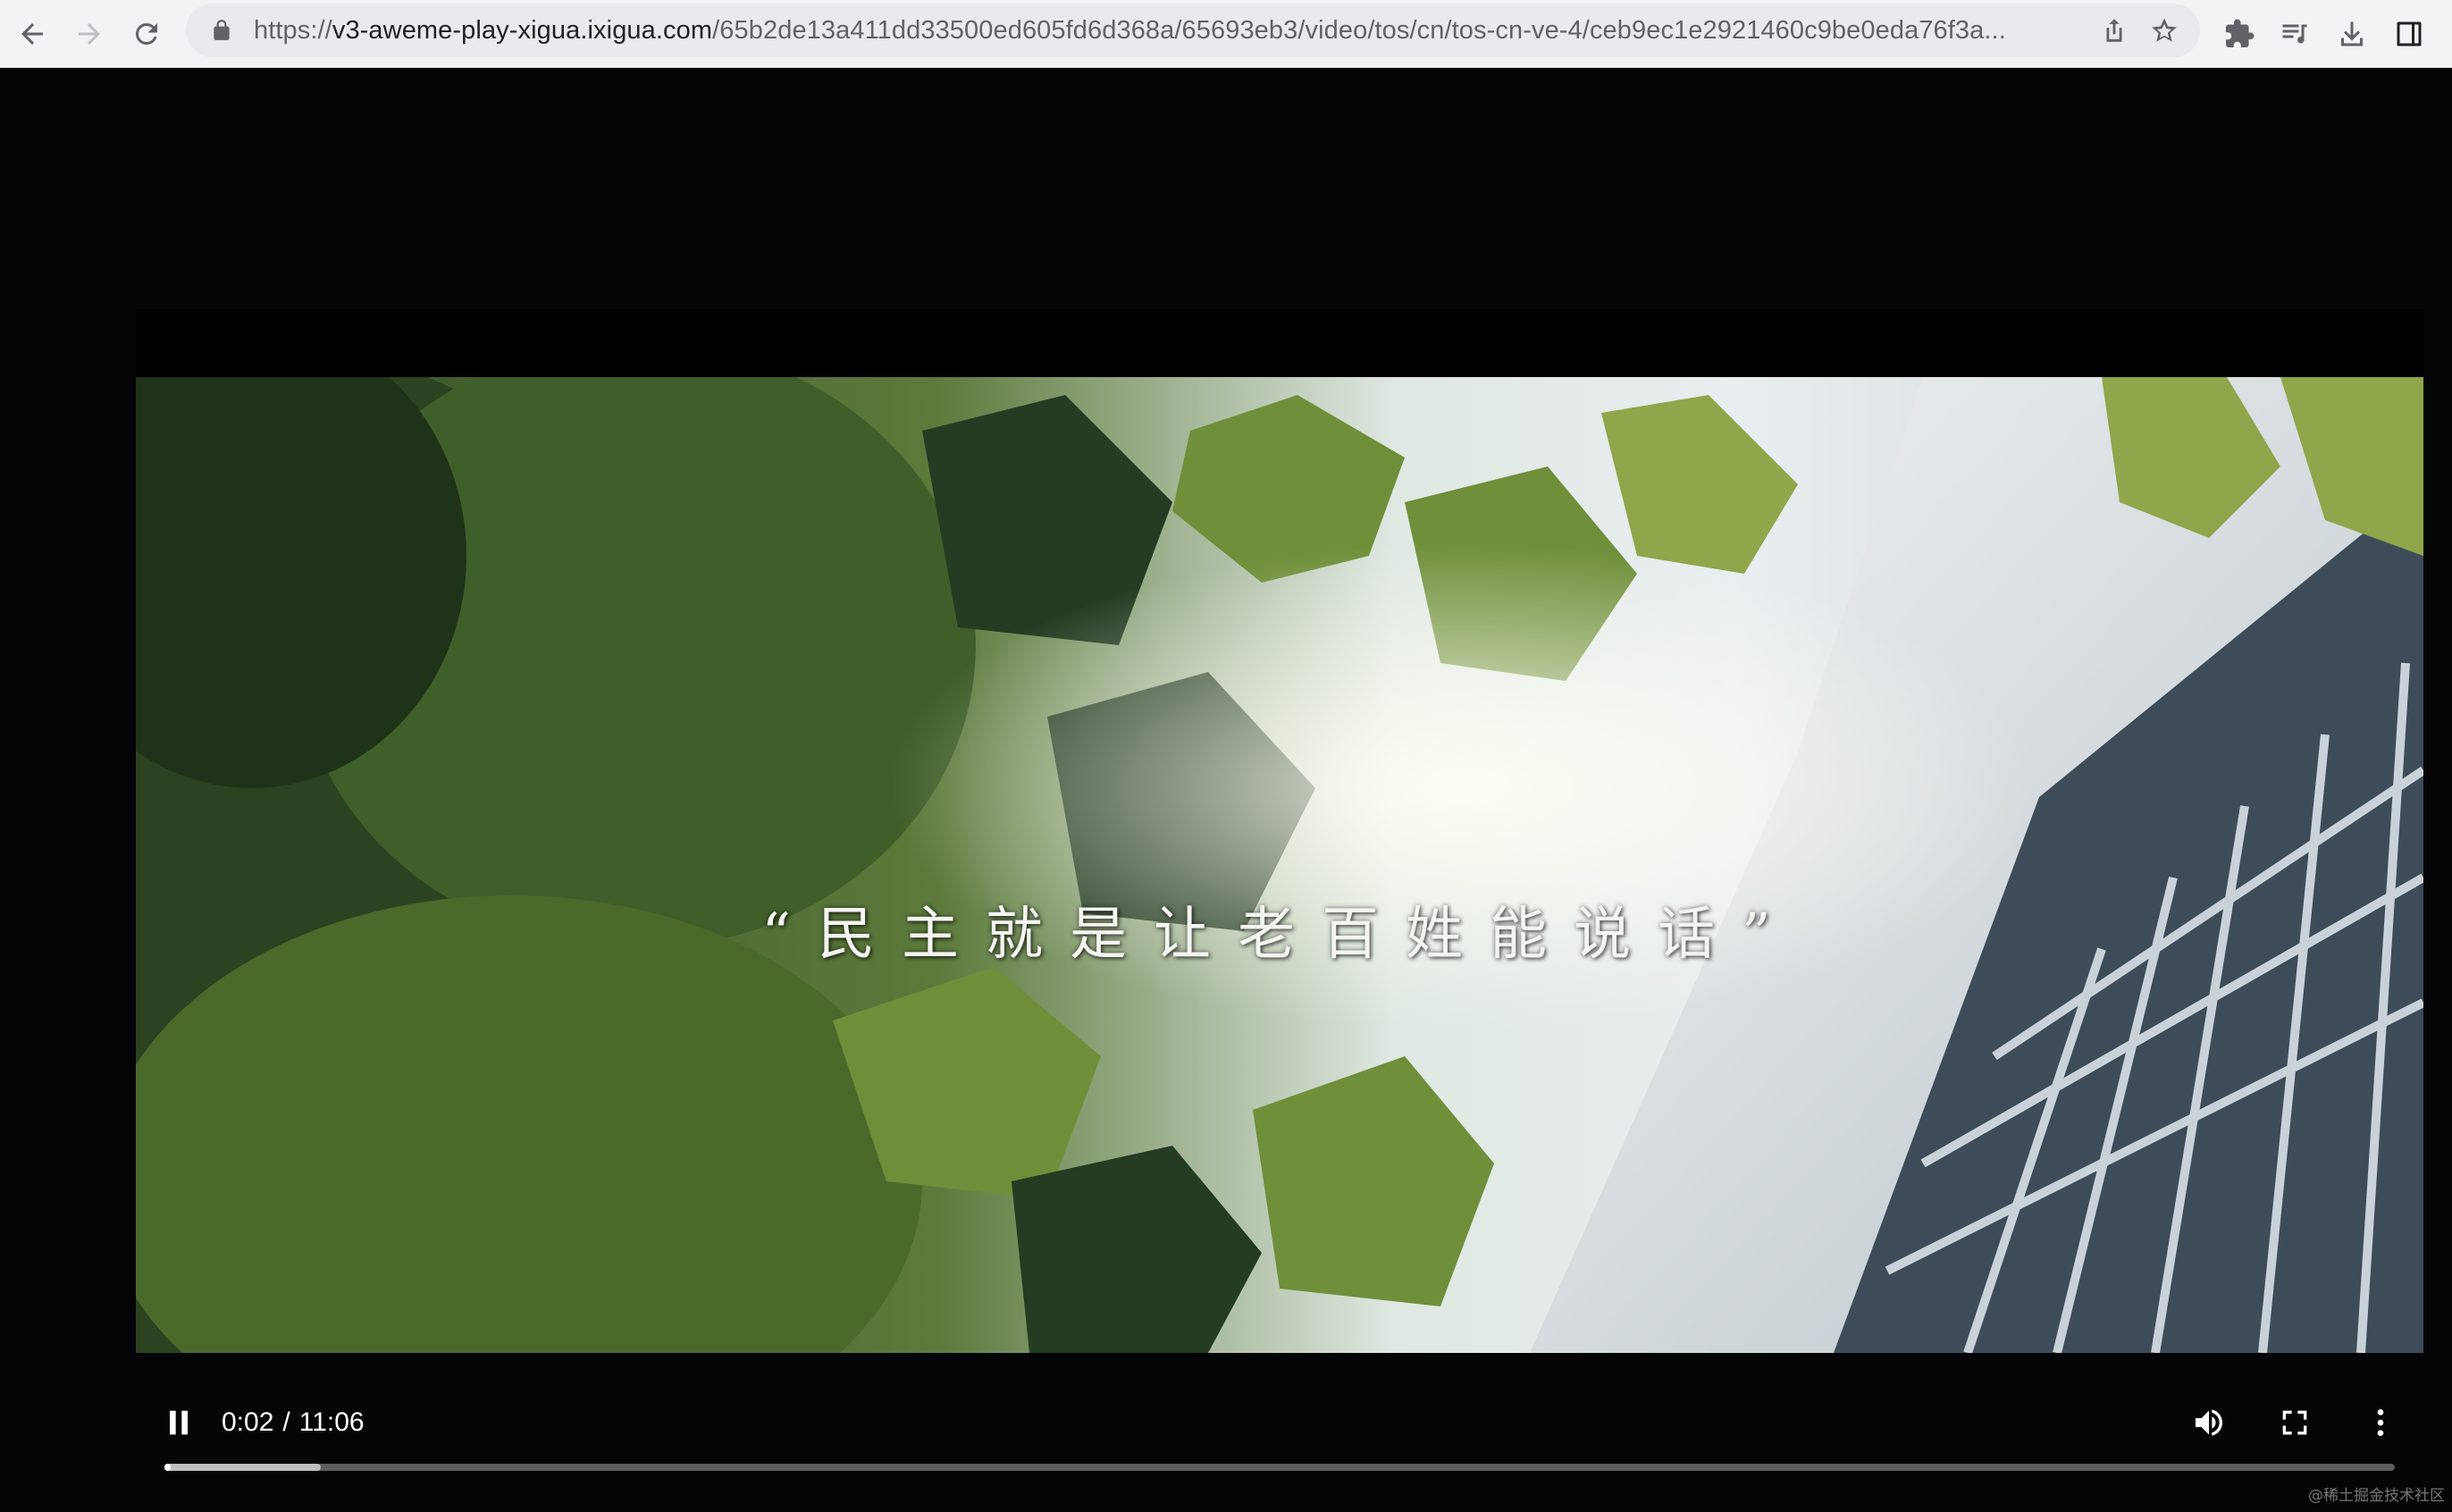 This screenshot has height=1512, width=2452. I want to click on more-options-icon, so click(2380, 1422).